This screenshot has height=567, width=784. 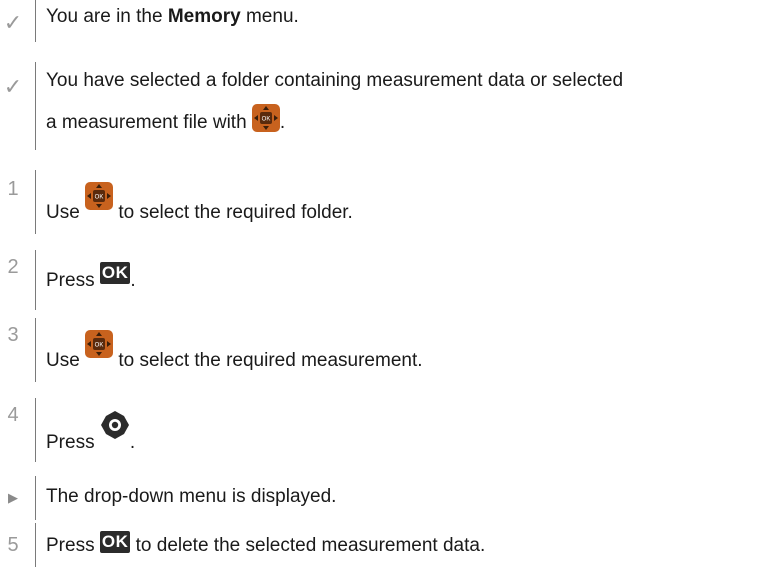 What do you see at coordinates (13, 335) in the screenshot?
I see `step-number: 3` at bounding box center [13, 335].